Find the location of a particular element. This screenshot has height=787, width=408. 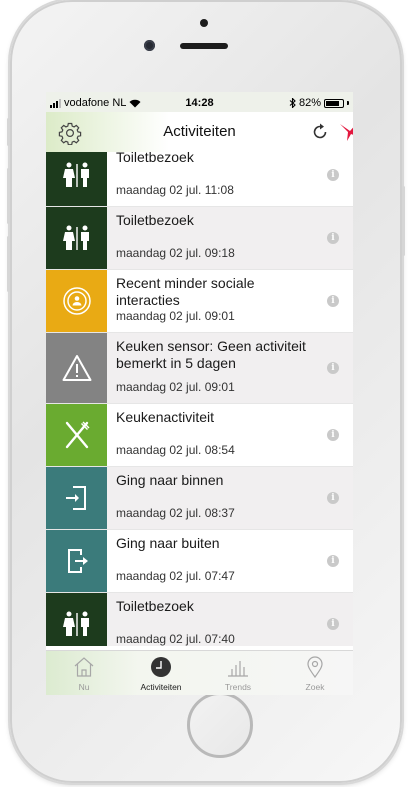

activity-row: Toiletbezoek maandag 02 jul. 11:08 i is located at coordinates (199, 179).